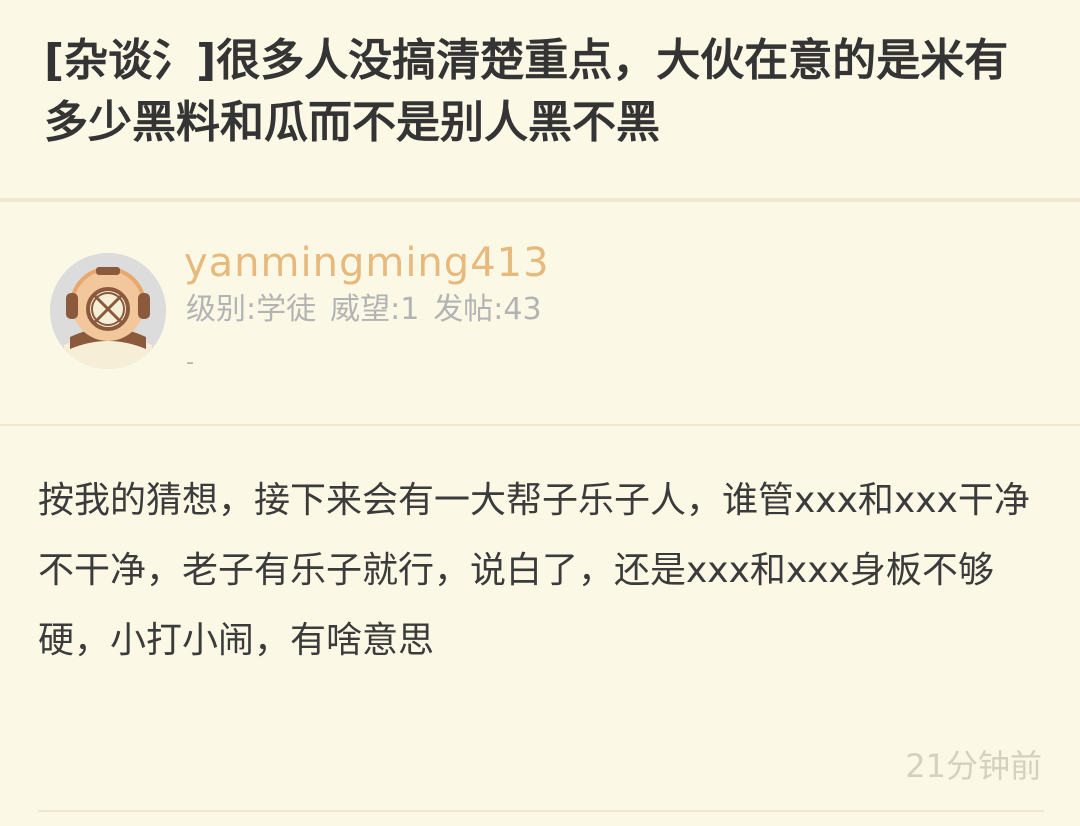 The image size is (1080, 826). I want to click on avatar, so click(108, 311).